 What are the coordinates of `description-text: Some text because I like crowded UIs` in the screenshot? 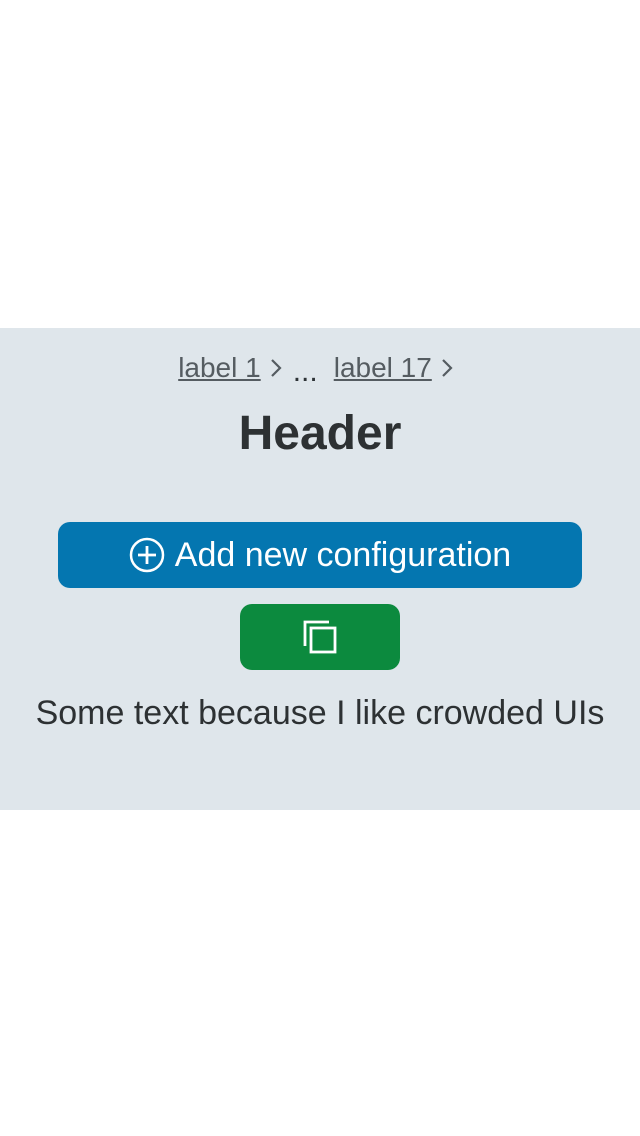 It's located at (320, 713).